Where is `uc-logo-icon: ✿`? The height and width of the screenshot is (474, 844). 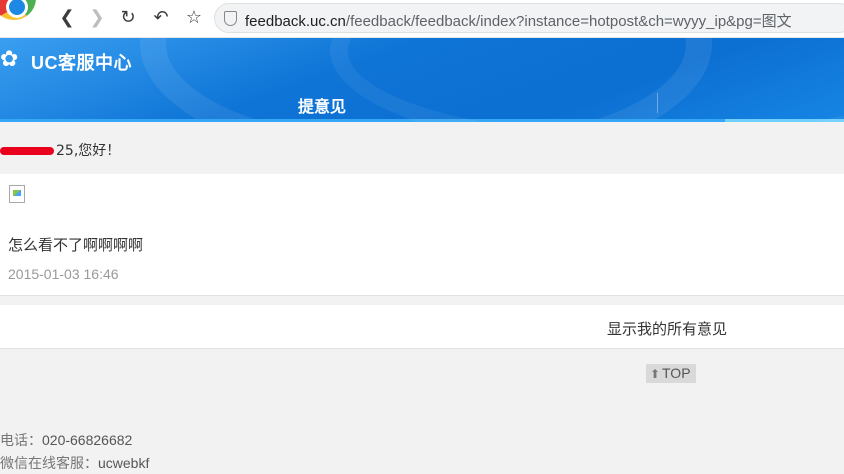
uc-logo-icon: ✿ is located at coordinates (9, 59).